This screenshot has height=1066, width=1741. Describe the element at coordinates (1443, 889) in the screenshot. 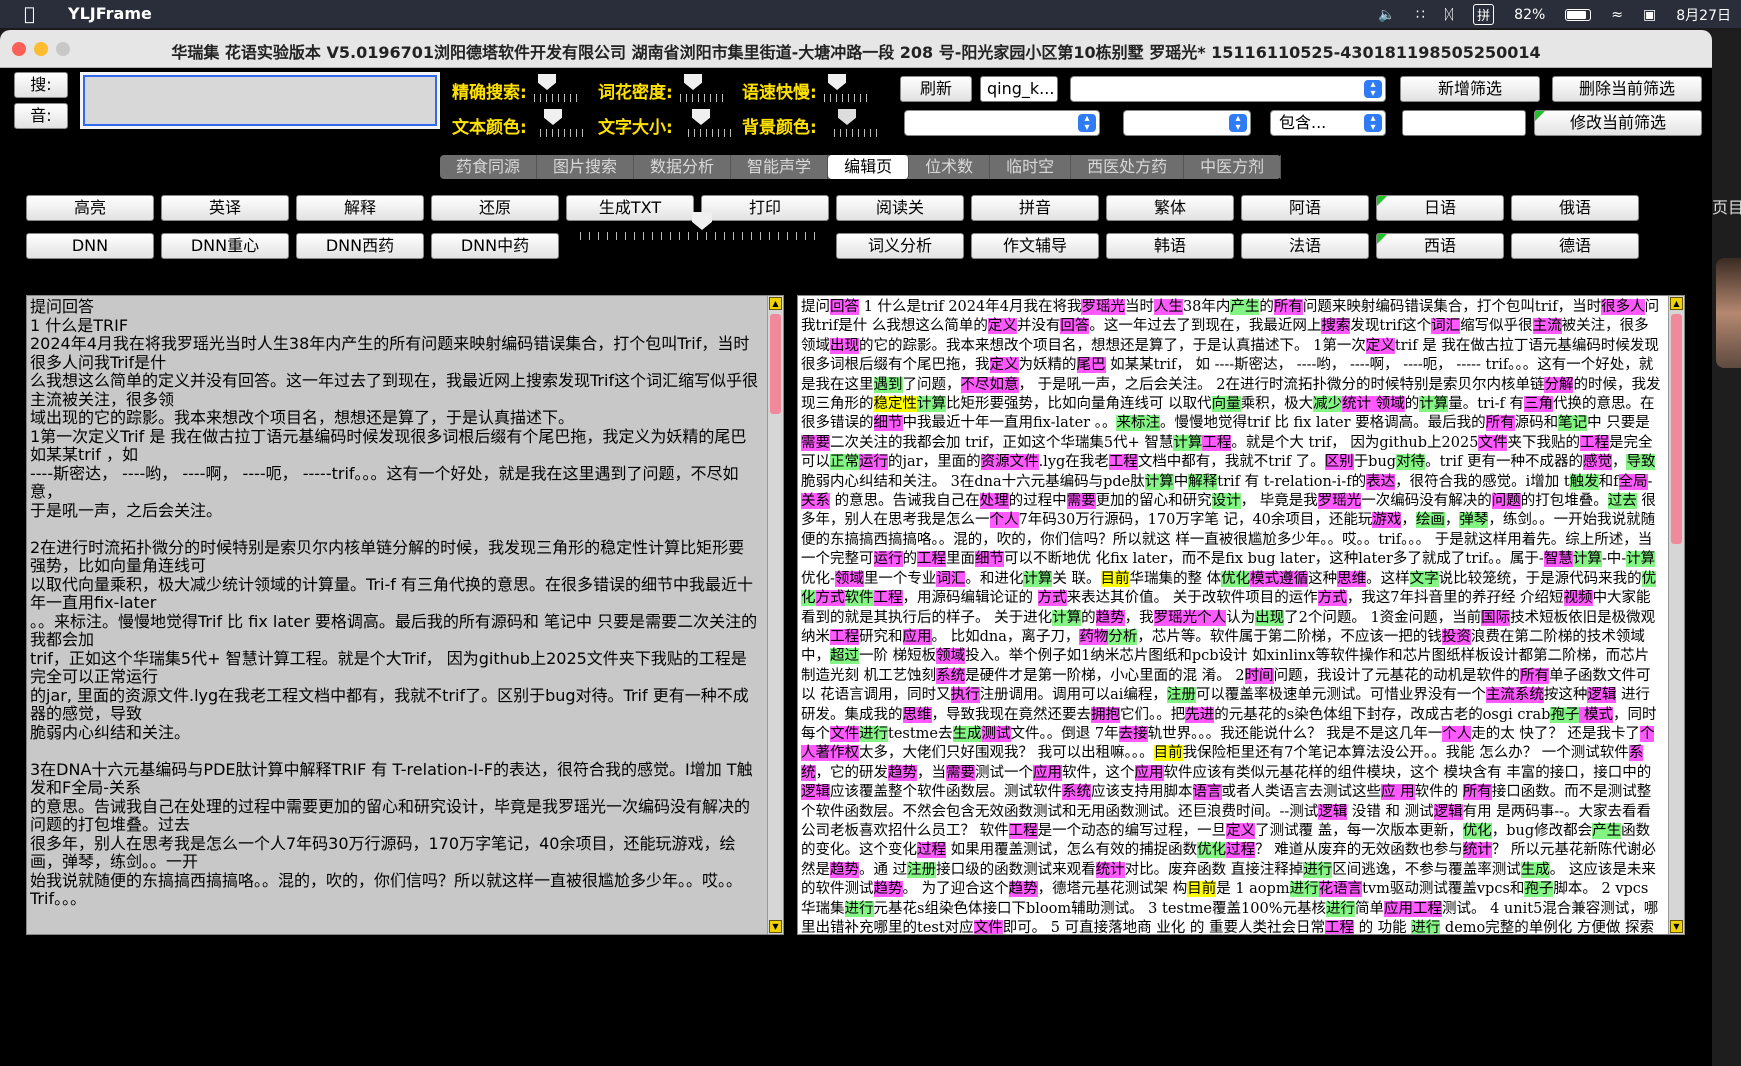

I see `text-segment: tvm驱动测试覆盖vpcs和` at that location.